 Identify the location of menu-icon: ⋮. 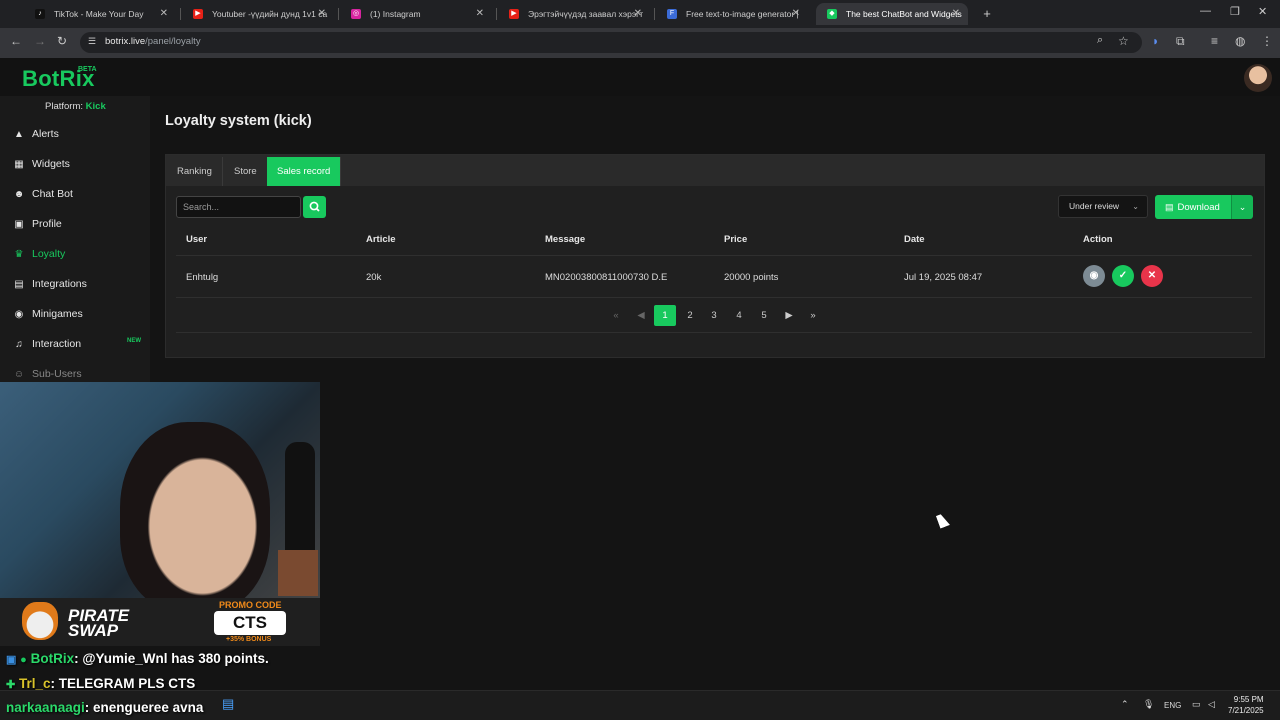
(1267, 41).